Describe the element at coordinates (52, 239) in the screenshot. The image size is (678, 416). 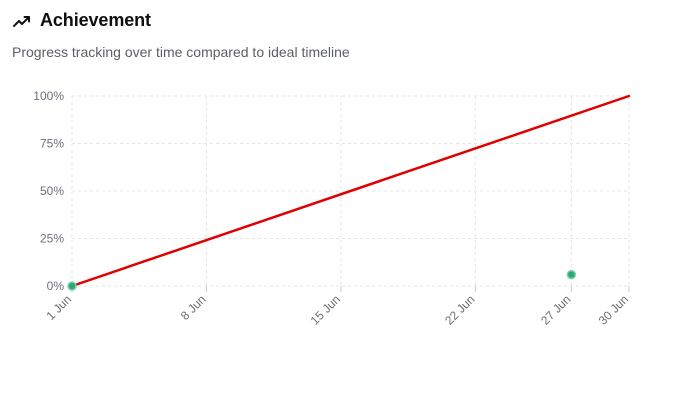
I see `y-tick-label: 25%` at that location.